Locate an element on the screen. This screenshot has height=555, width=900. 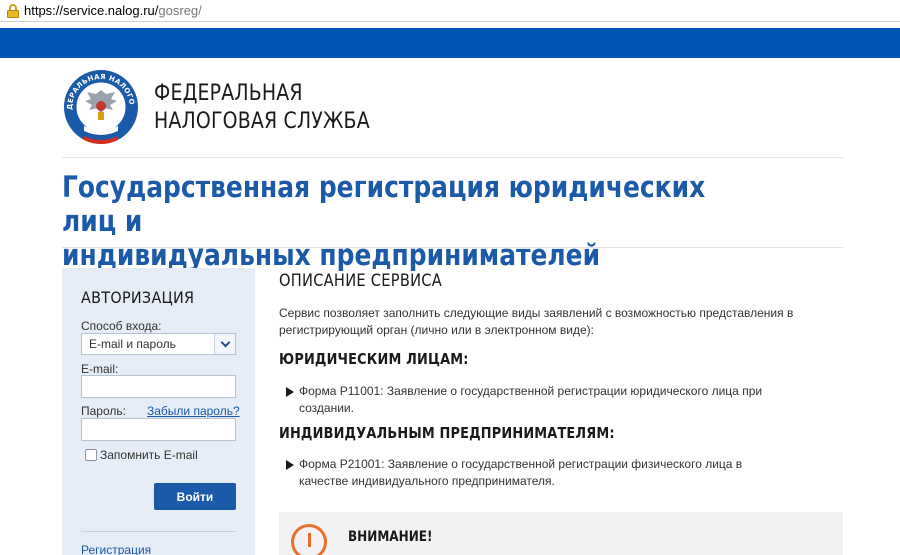
registration-link: Регистрация is located at coordinates (116, 549).